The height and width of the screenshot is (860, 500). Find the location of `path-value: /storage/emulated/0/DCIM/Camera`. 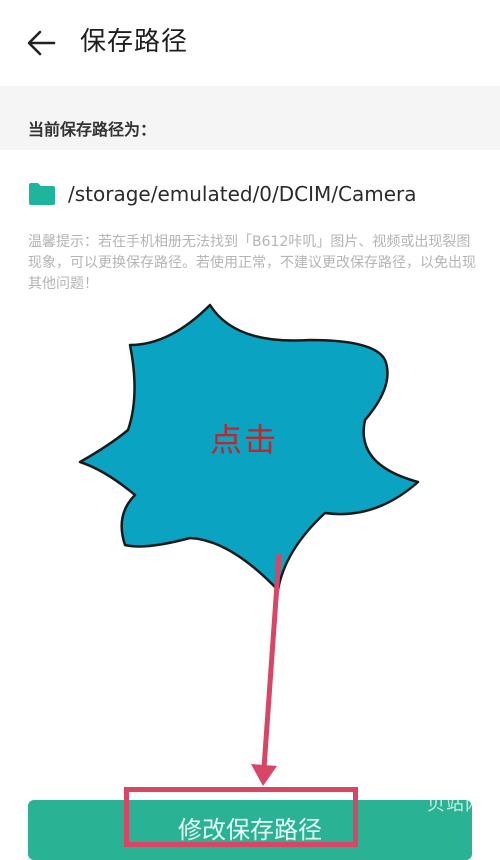

path-value: /storage/emulated/0/DCIM/Camera is located at coordinates (242, 194).